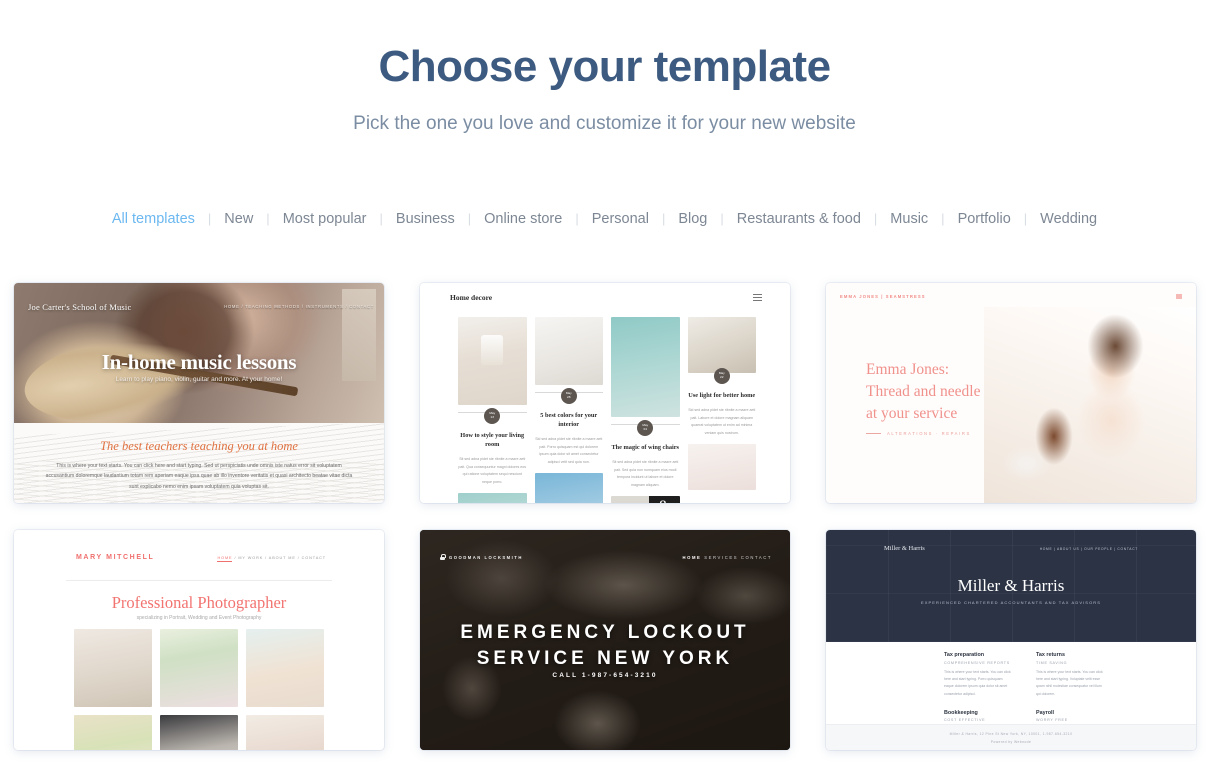 The height and width of the screenshot is (774, 1209). What do you see at coordinates (692, 557) in the screenshot?
I see `nav-item-active: HOME` at bounding box center [692, 557].